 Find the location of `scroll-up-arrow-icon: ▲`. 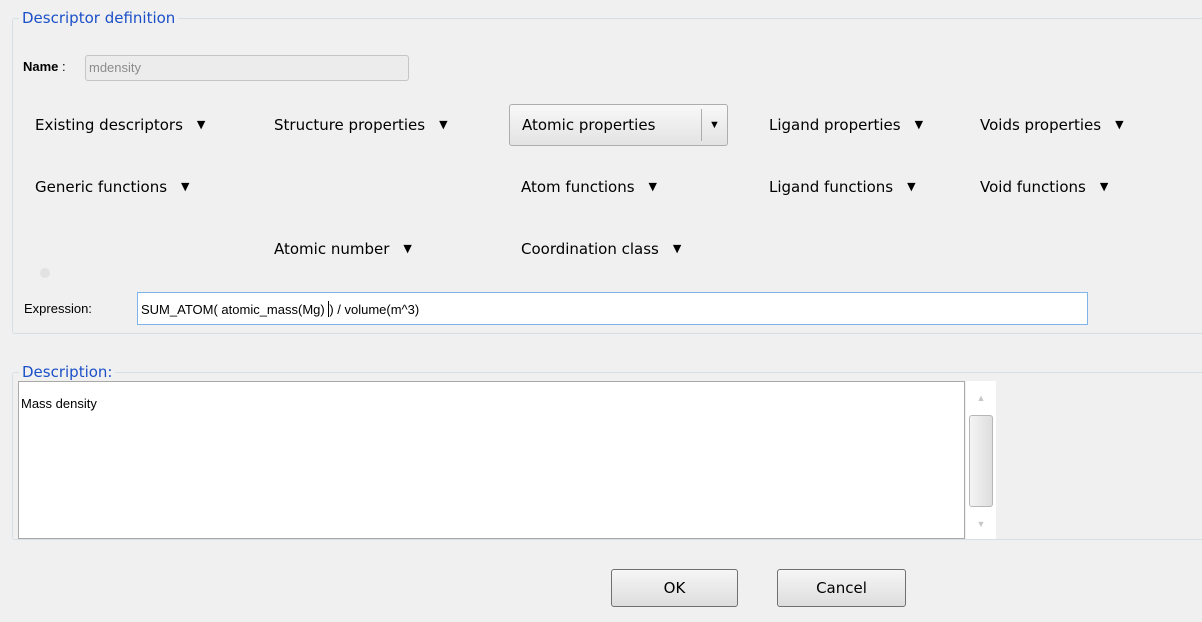

scroll-up-arrow-icon: ▲ is located at coordinates (981, 398).